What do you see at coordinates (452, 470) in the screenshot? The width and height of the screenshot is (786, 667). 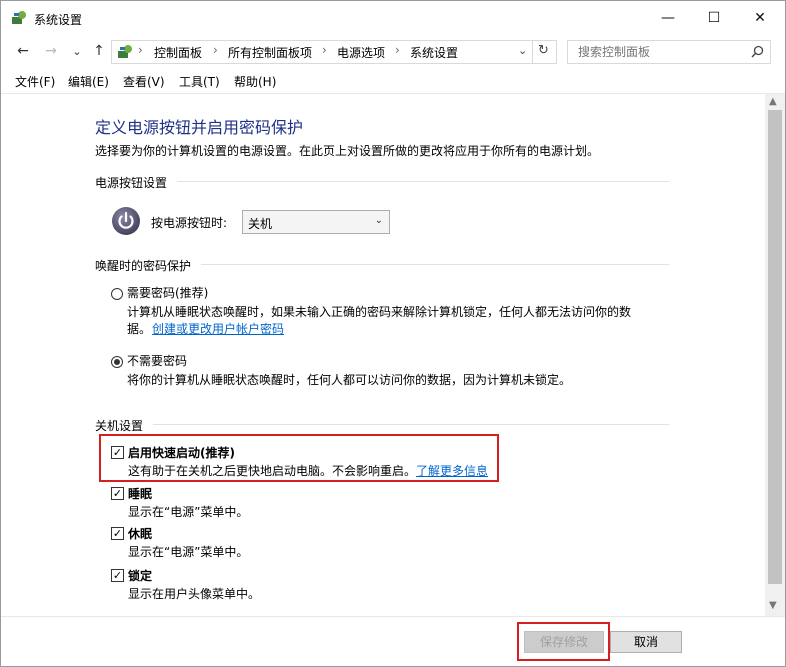 I see `learn-more-link: 了解更多信息` at bounding box center [452, 470].